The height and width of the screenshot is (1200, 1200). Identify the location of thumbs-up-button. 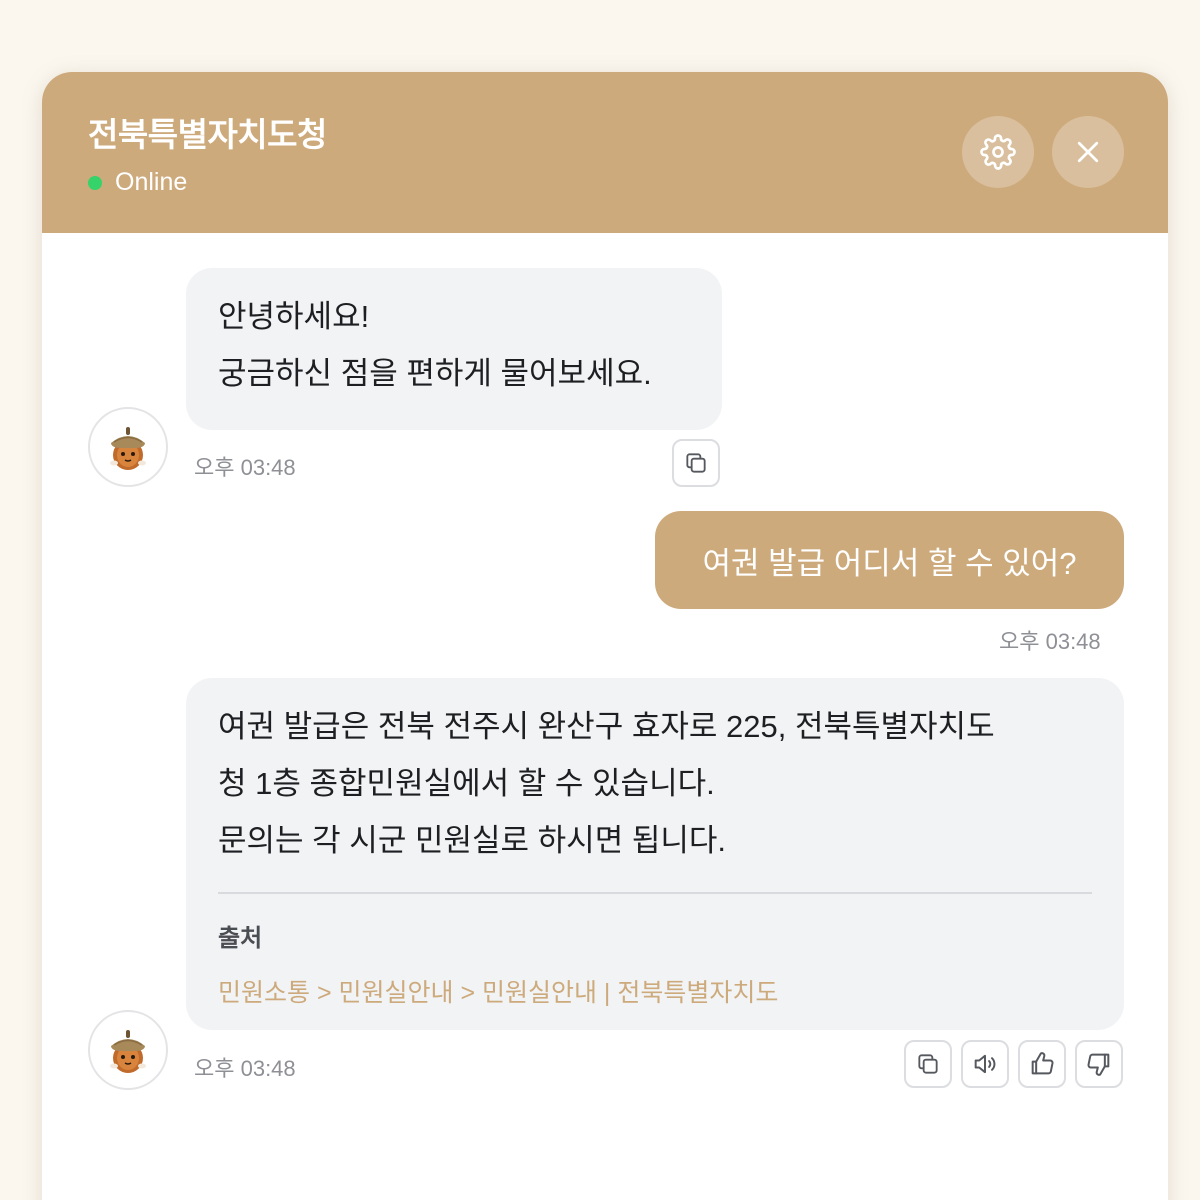
(1042, 1064).